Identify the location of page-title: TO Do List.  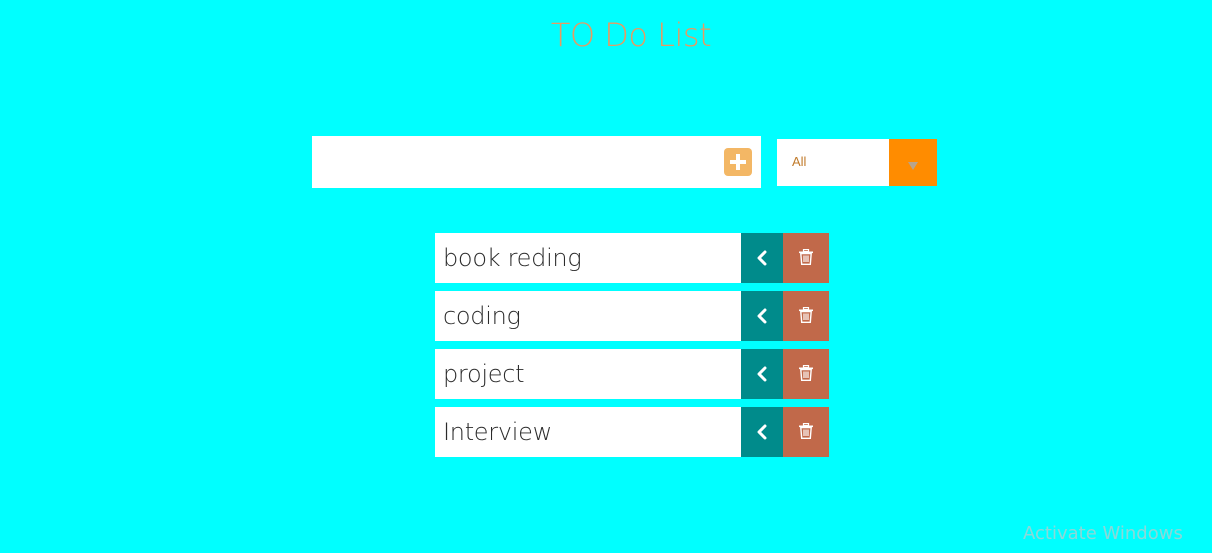
(631, 35).